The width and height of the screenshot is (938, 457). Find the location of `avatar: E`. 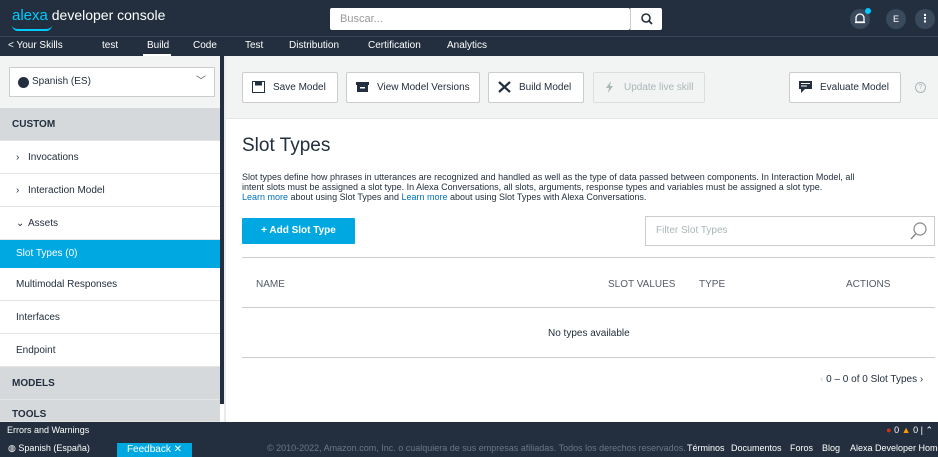

avatar: E is located at coordinates (896, 19).